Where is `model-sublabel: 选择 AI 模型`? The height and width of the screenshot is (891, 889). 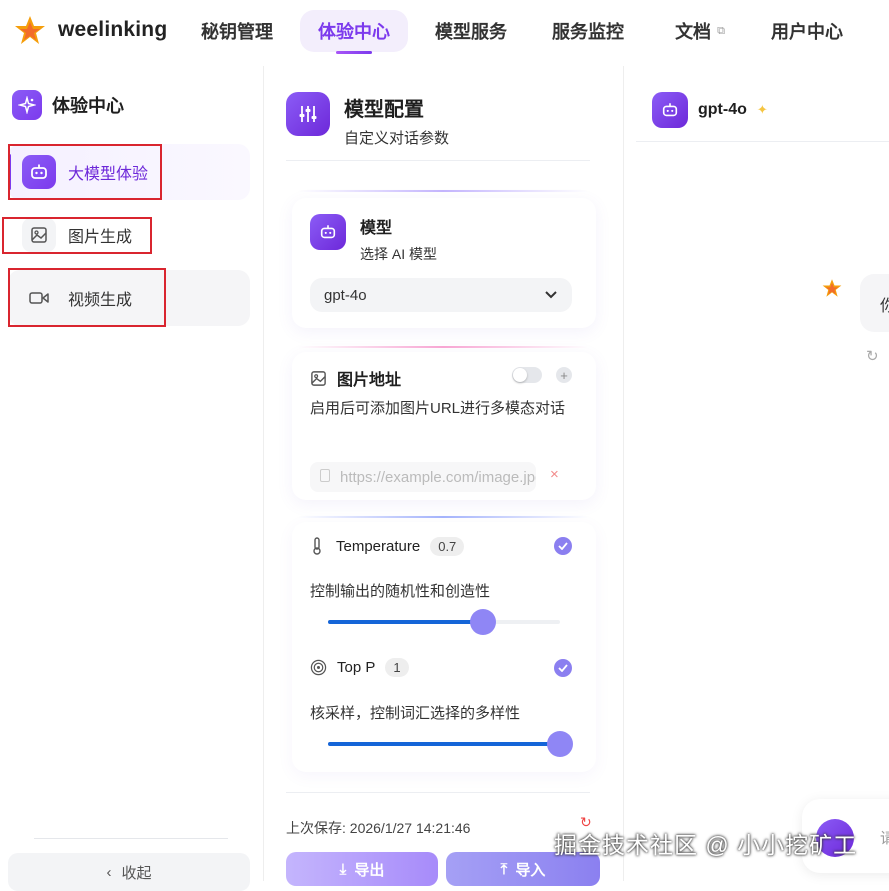
model-sublabel: 选择 AI 模型 is located at coordinates (399, 254).